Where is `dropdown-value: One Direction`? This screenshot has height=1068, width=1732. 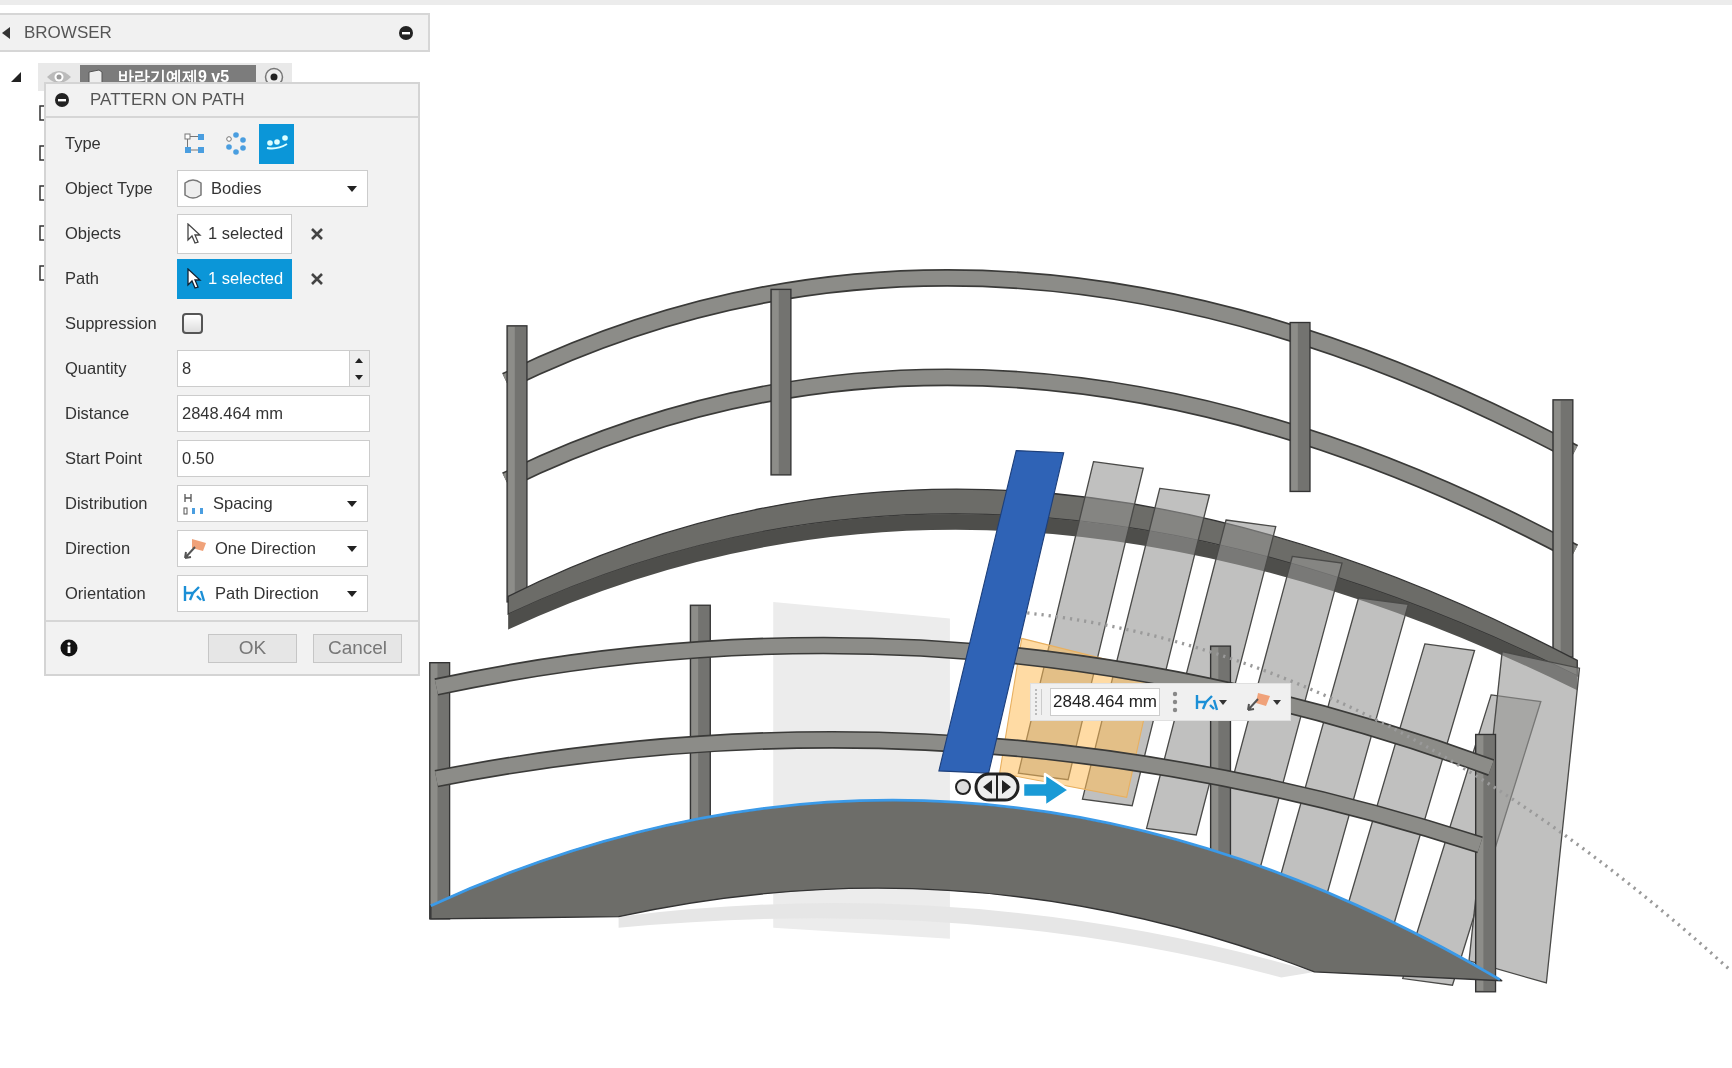
dropdown-value: One Direction is located at coordinates (266, 548).